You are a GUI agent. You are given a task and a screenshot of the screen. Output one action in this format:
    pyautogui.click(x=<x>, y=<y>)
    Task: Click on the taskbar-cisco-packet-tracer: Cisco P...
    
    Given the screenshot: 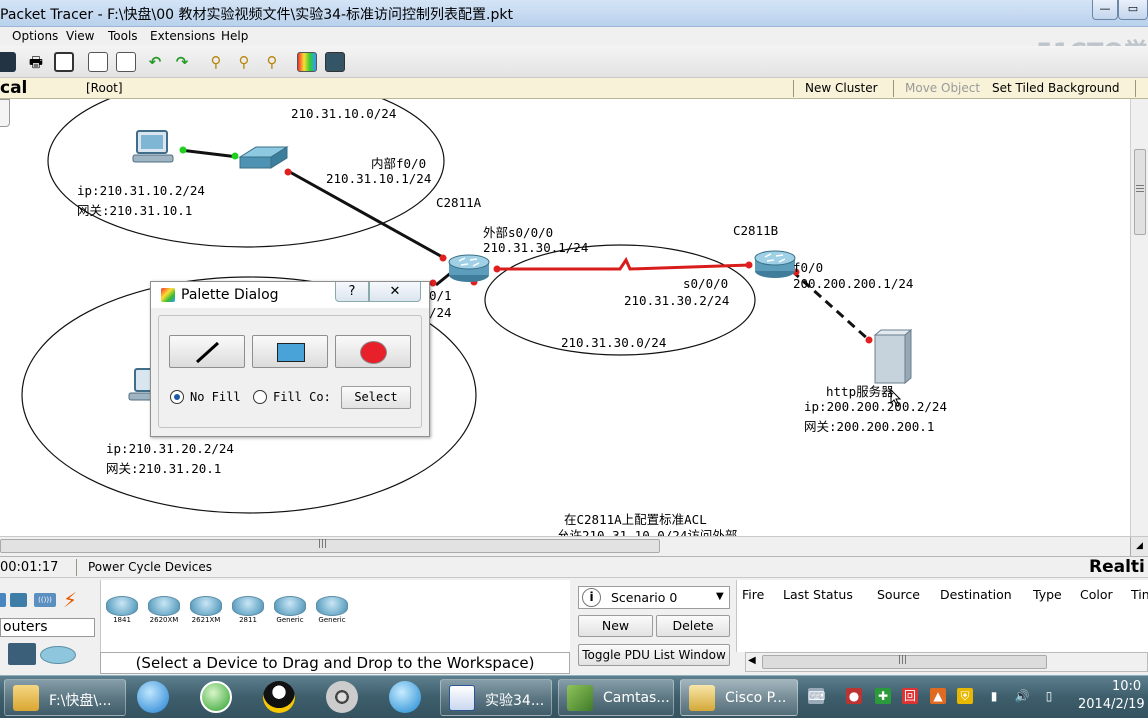 What is the action you would take?
    pyautogui.click(x=739, y=697)
    